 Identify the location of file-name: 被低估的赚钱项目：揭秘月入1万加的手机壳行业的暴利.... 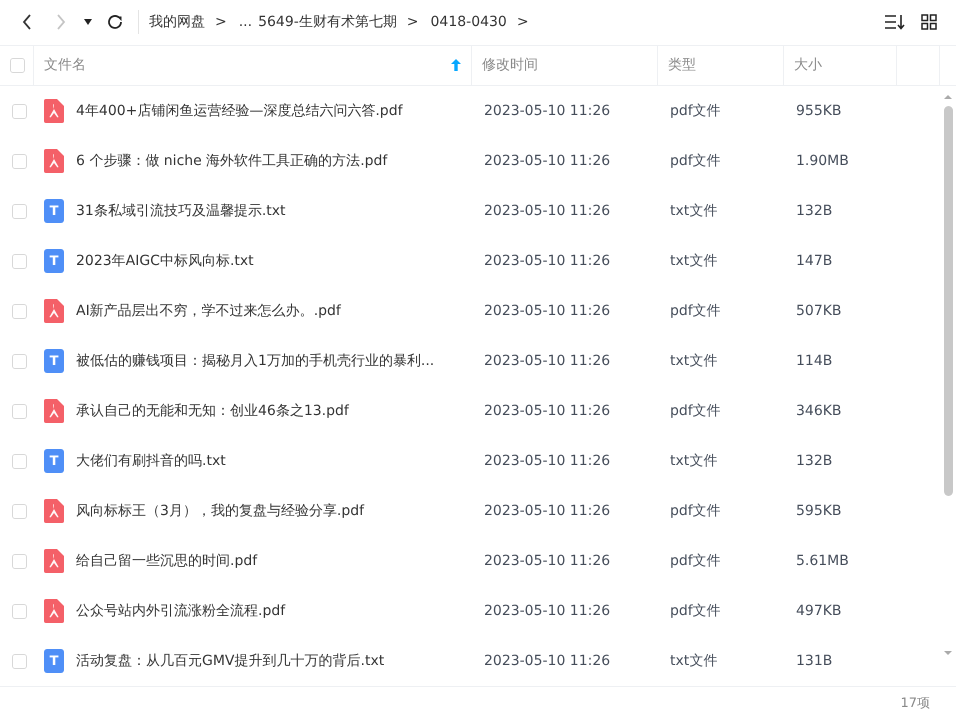
(255, 361).